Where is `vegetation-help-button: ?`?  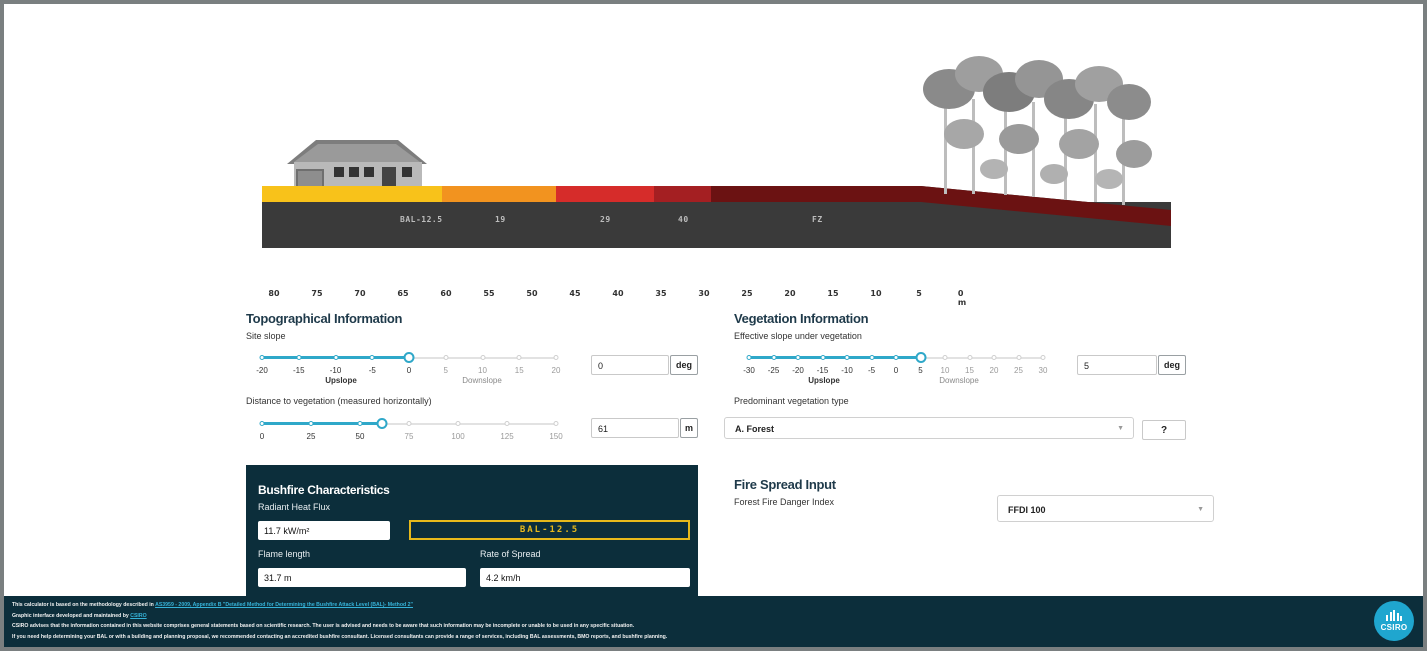 vegetation-help-button: ? is located at coordinates (1164, 430).